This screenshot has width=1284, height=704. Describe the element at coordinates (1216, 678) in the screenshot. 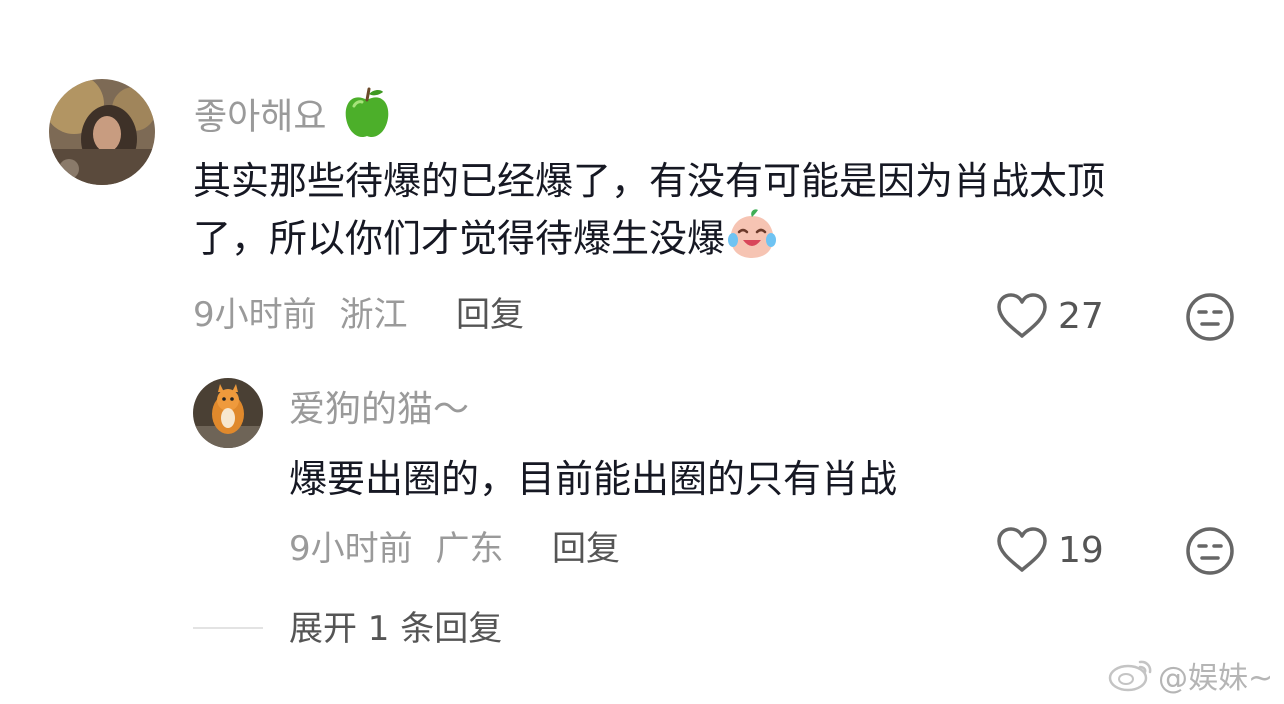

I see `watermark-text: @娱妹~` at that location.